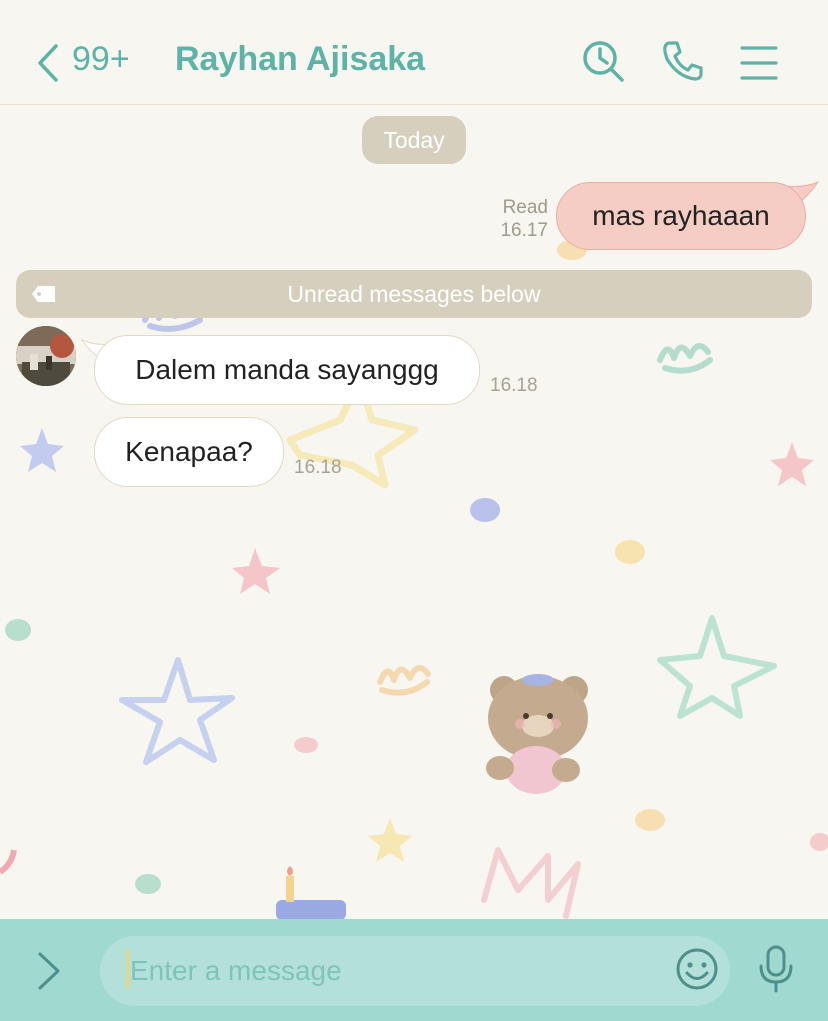  Describe the element at coordinates (520, 219) in the screenshot. I see `message-meta: Read 16.17` at that location.